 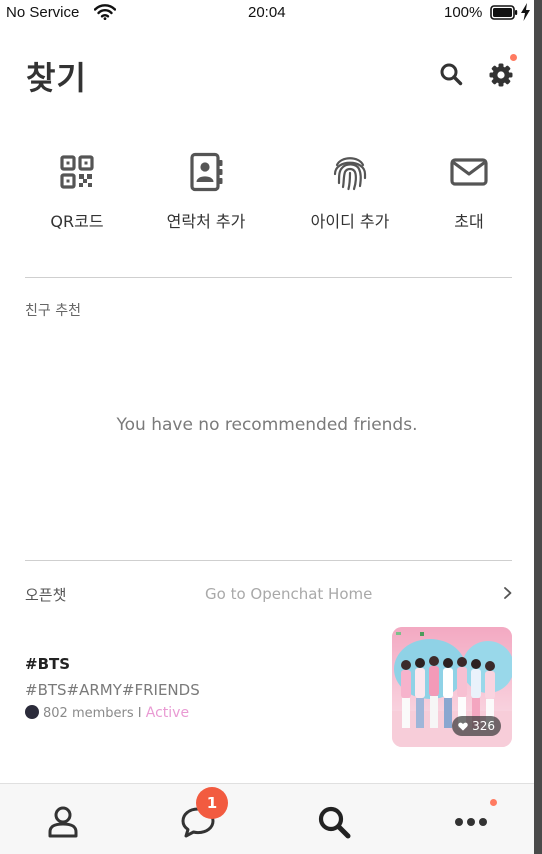 I want to click on add-contact-button: 연락처 추가, so click(x=206, y=192).